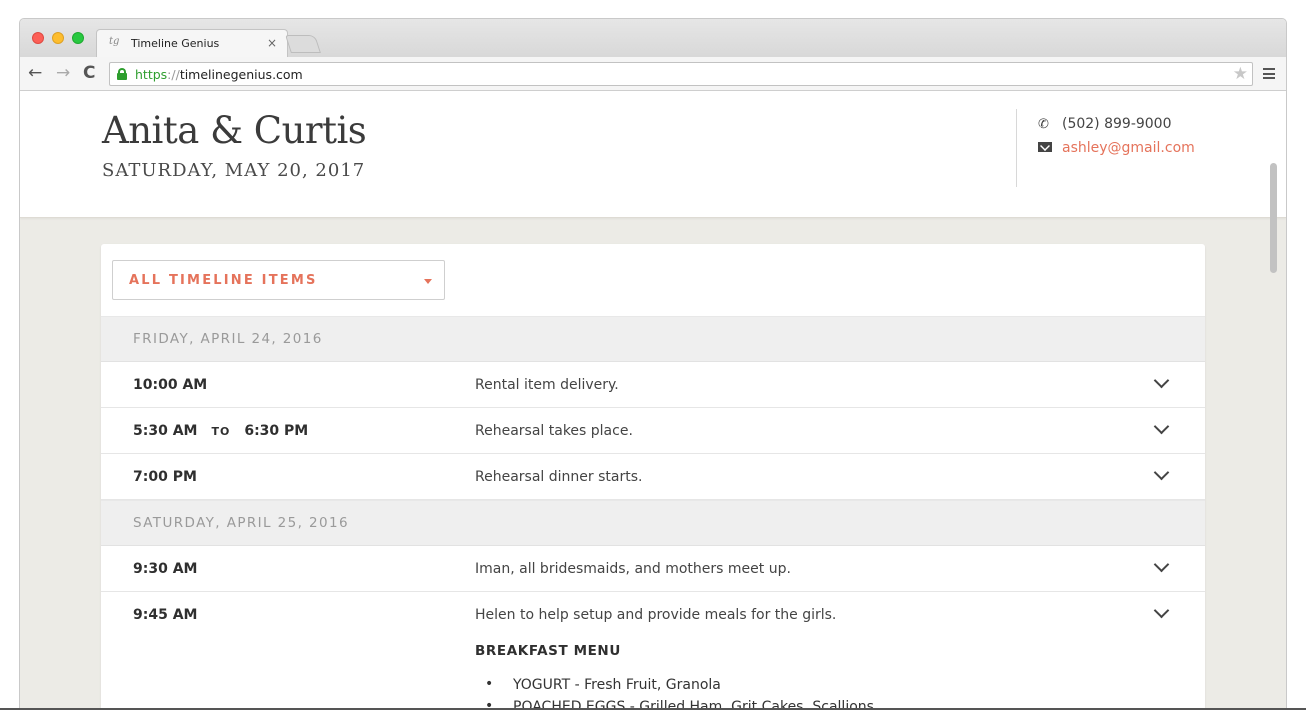 The image size is (1306, 710). What do you see at coordinates (35, 73) in the screenshot?
I see `back-arrow-icon: ←` at bounding box center [35, 73].